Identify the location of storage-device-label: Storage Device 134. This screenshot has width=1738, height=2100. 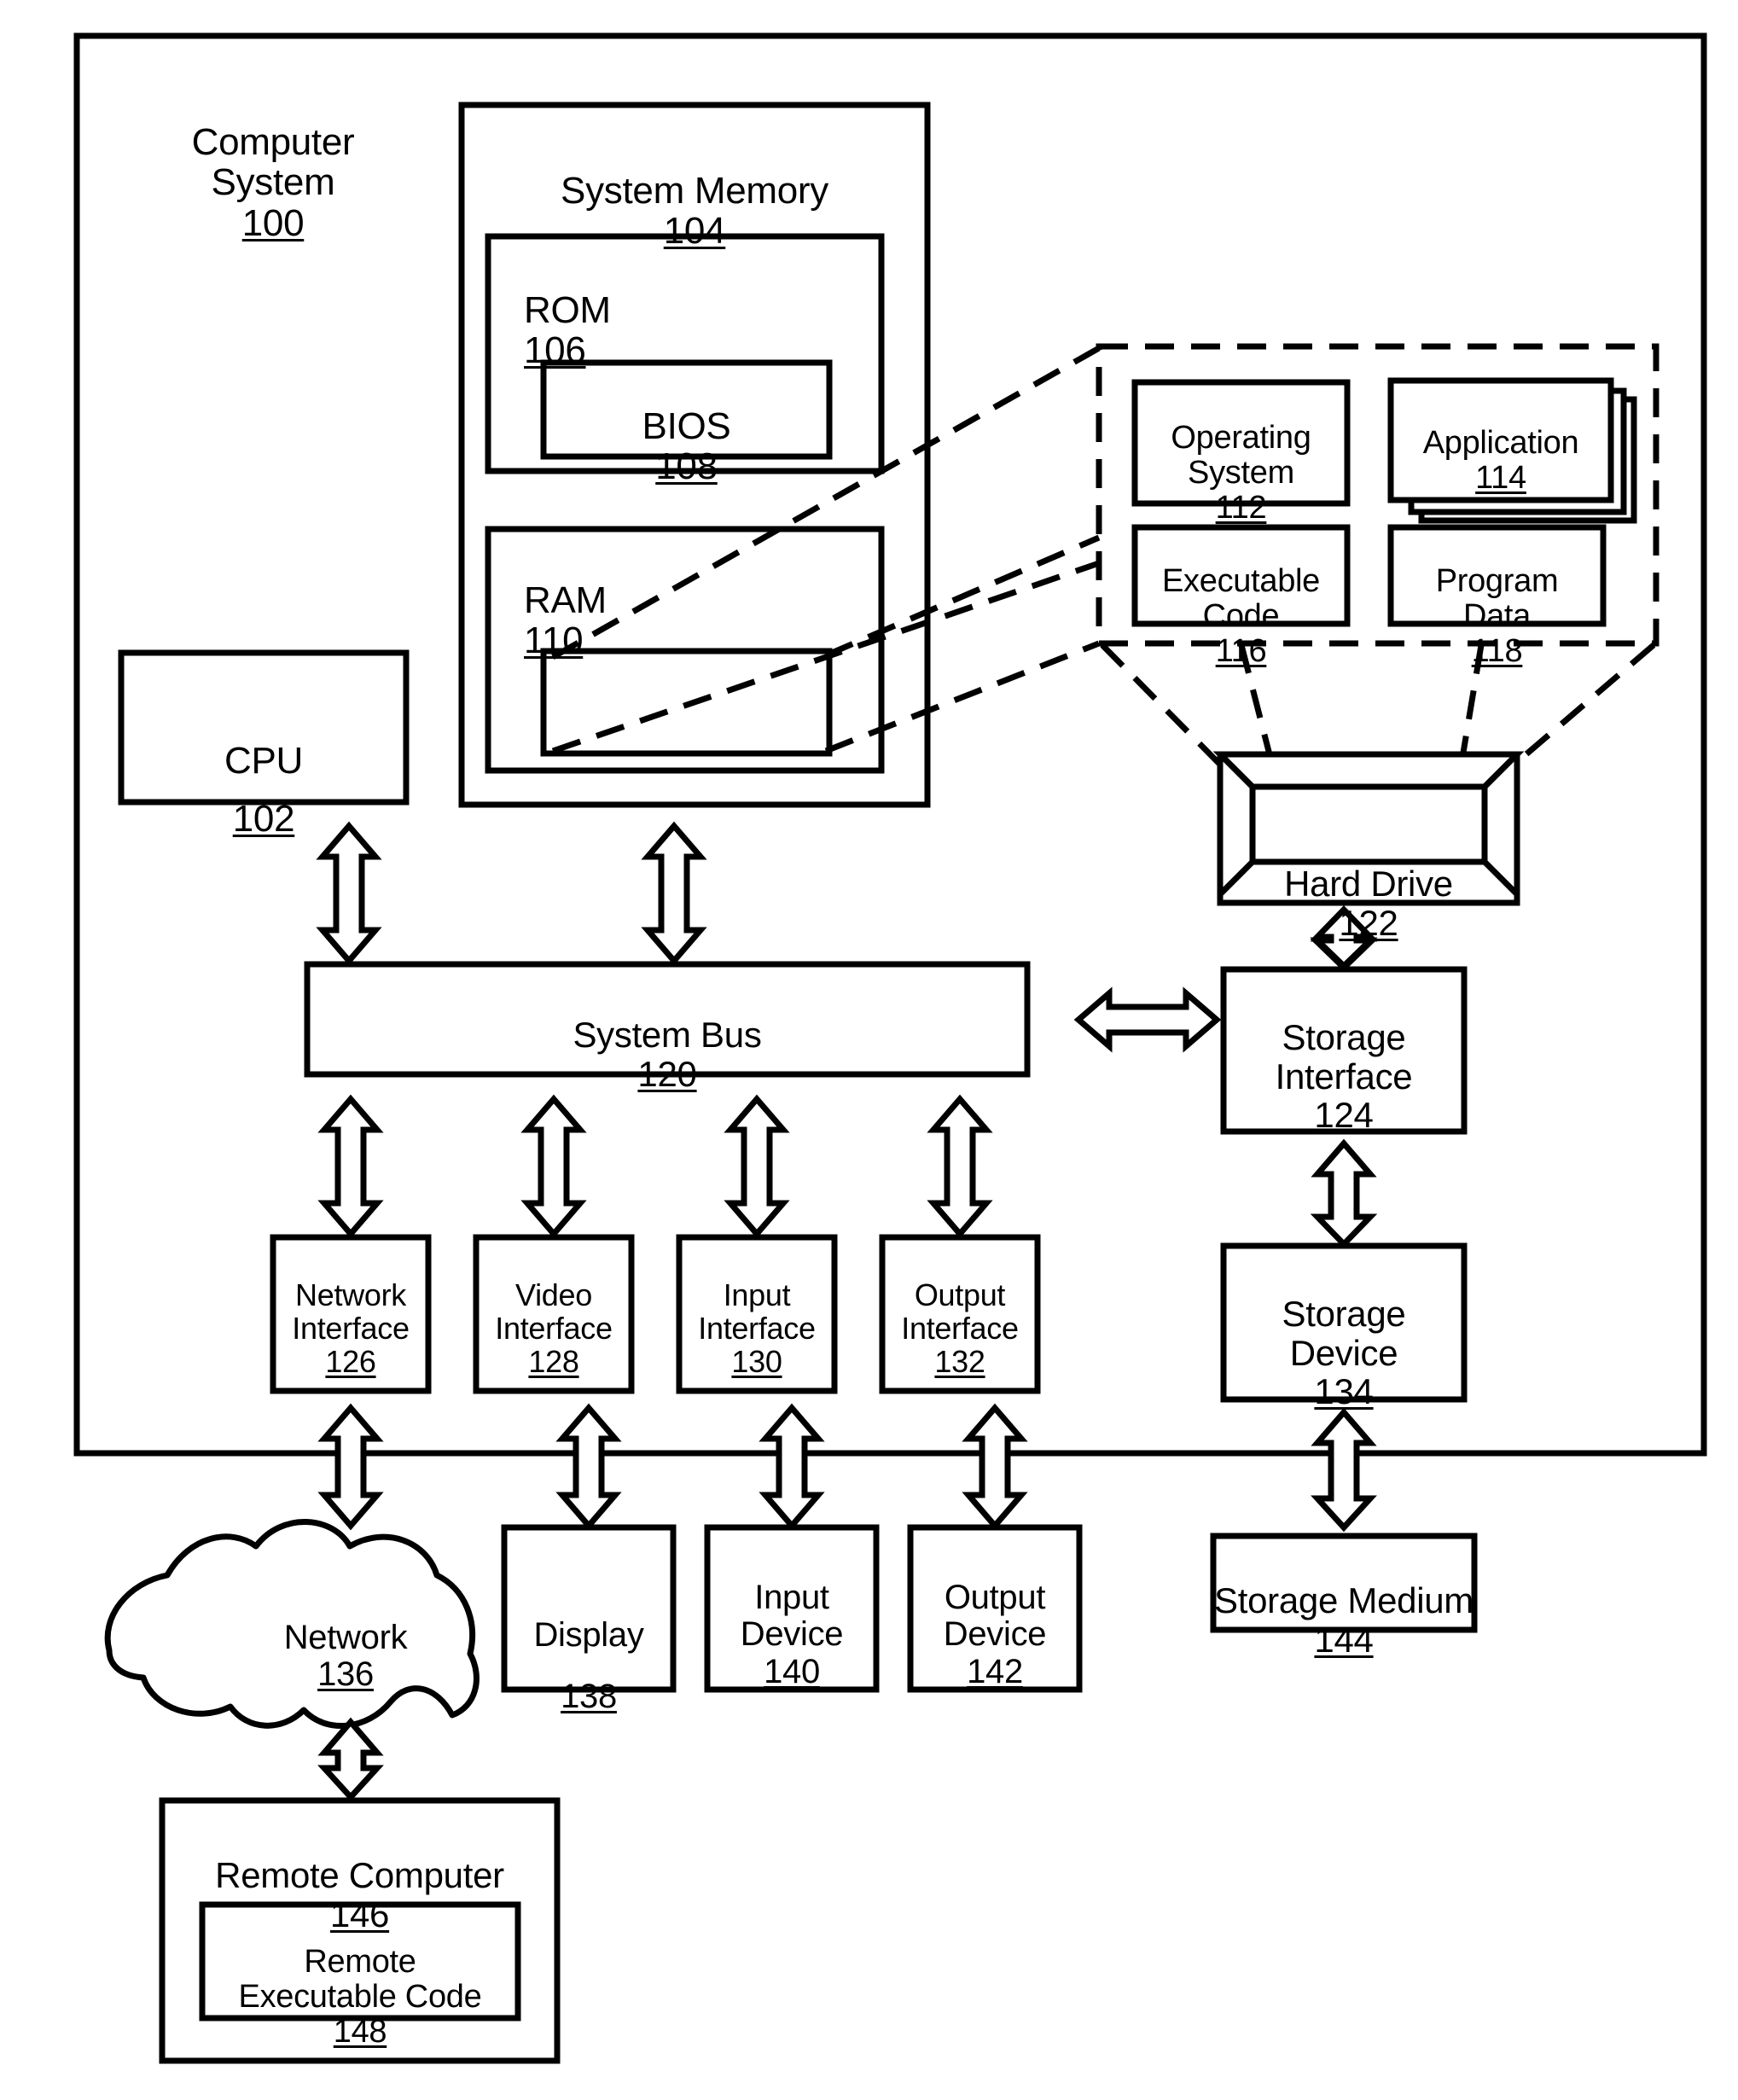
(1344, 1353).